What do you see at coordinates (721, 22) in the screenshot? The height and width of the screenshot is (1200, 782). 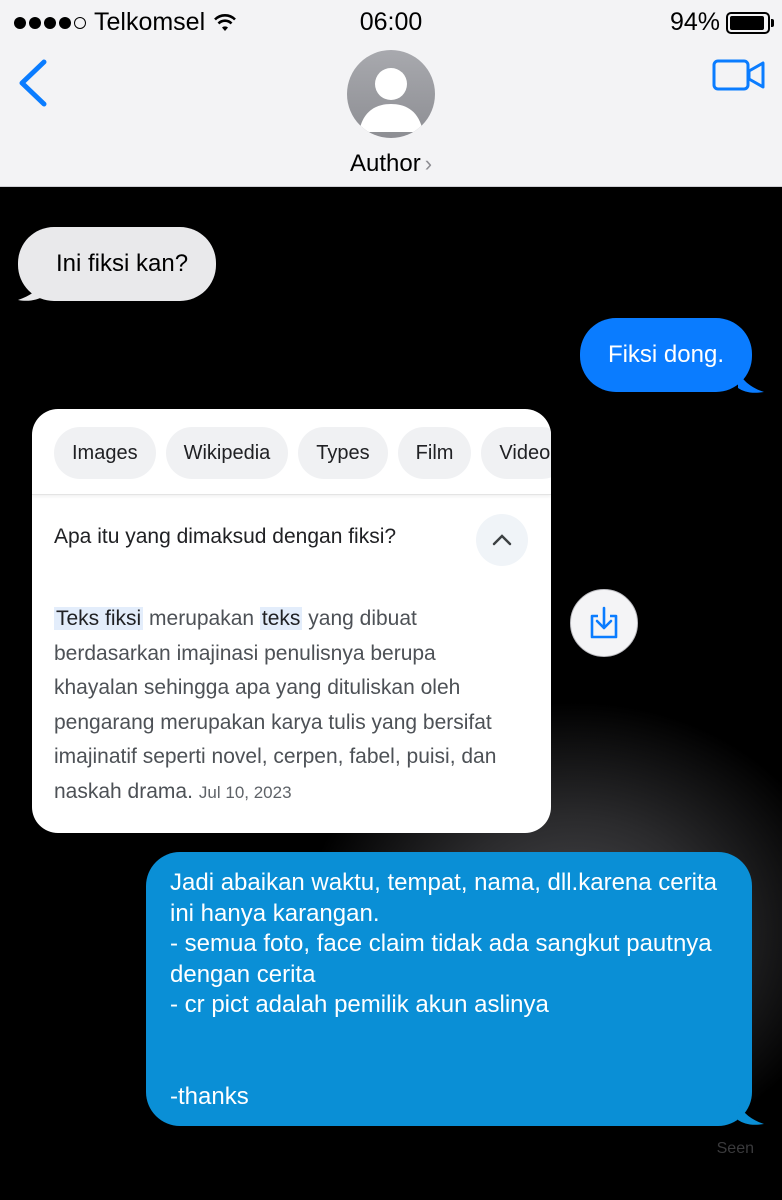 I see `battery-status: 94%` at bounding box center [721, 22].